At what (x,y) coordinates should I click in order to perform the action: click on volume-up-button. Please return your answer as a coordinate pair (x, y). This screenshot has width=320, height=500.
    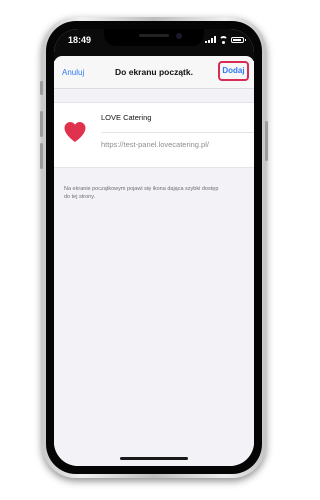
    Looking at the image, I should click on (41, 124).